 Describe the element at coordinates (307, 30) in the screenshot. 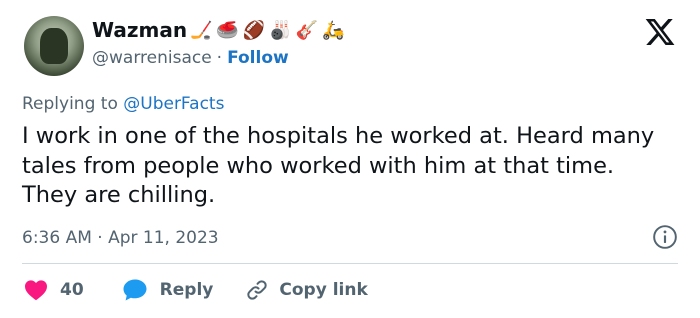

I see `guitar-emoji: 🎸` at that location.